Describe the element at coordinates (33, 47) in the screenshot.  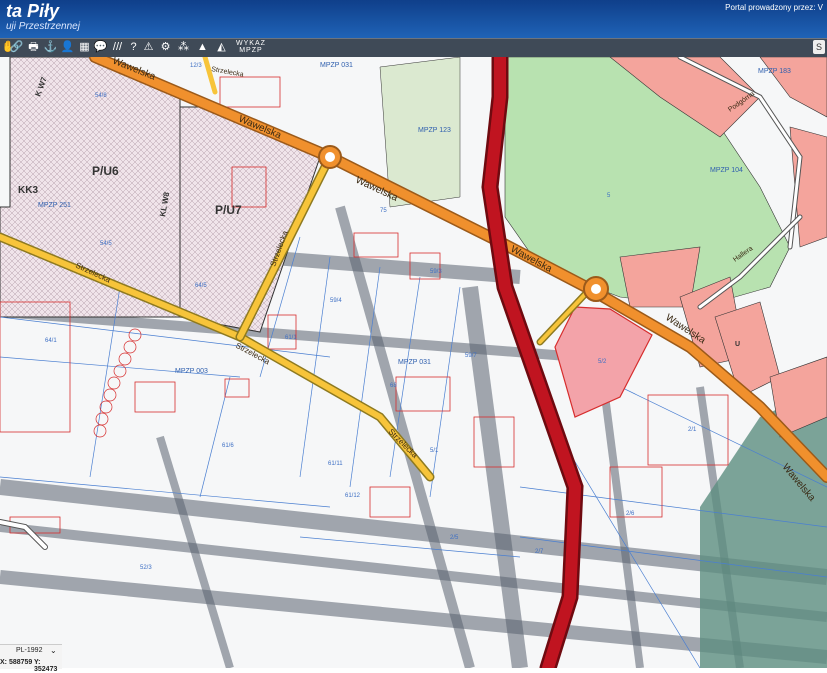
I see `print-icon: 🖶` at that location.